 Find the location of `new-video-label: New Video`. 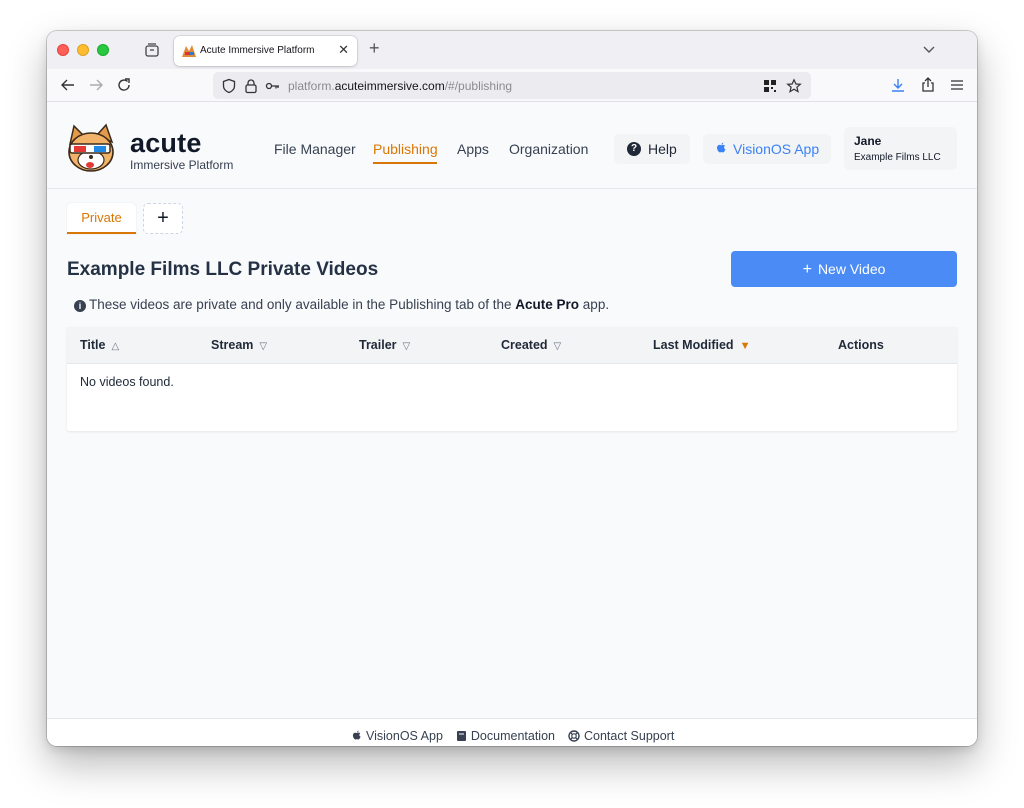

new-video-label: New Video is located at coordinates (851, 269).